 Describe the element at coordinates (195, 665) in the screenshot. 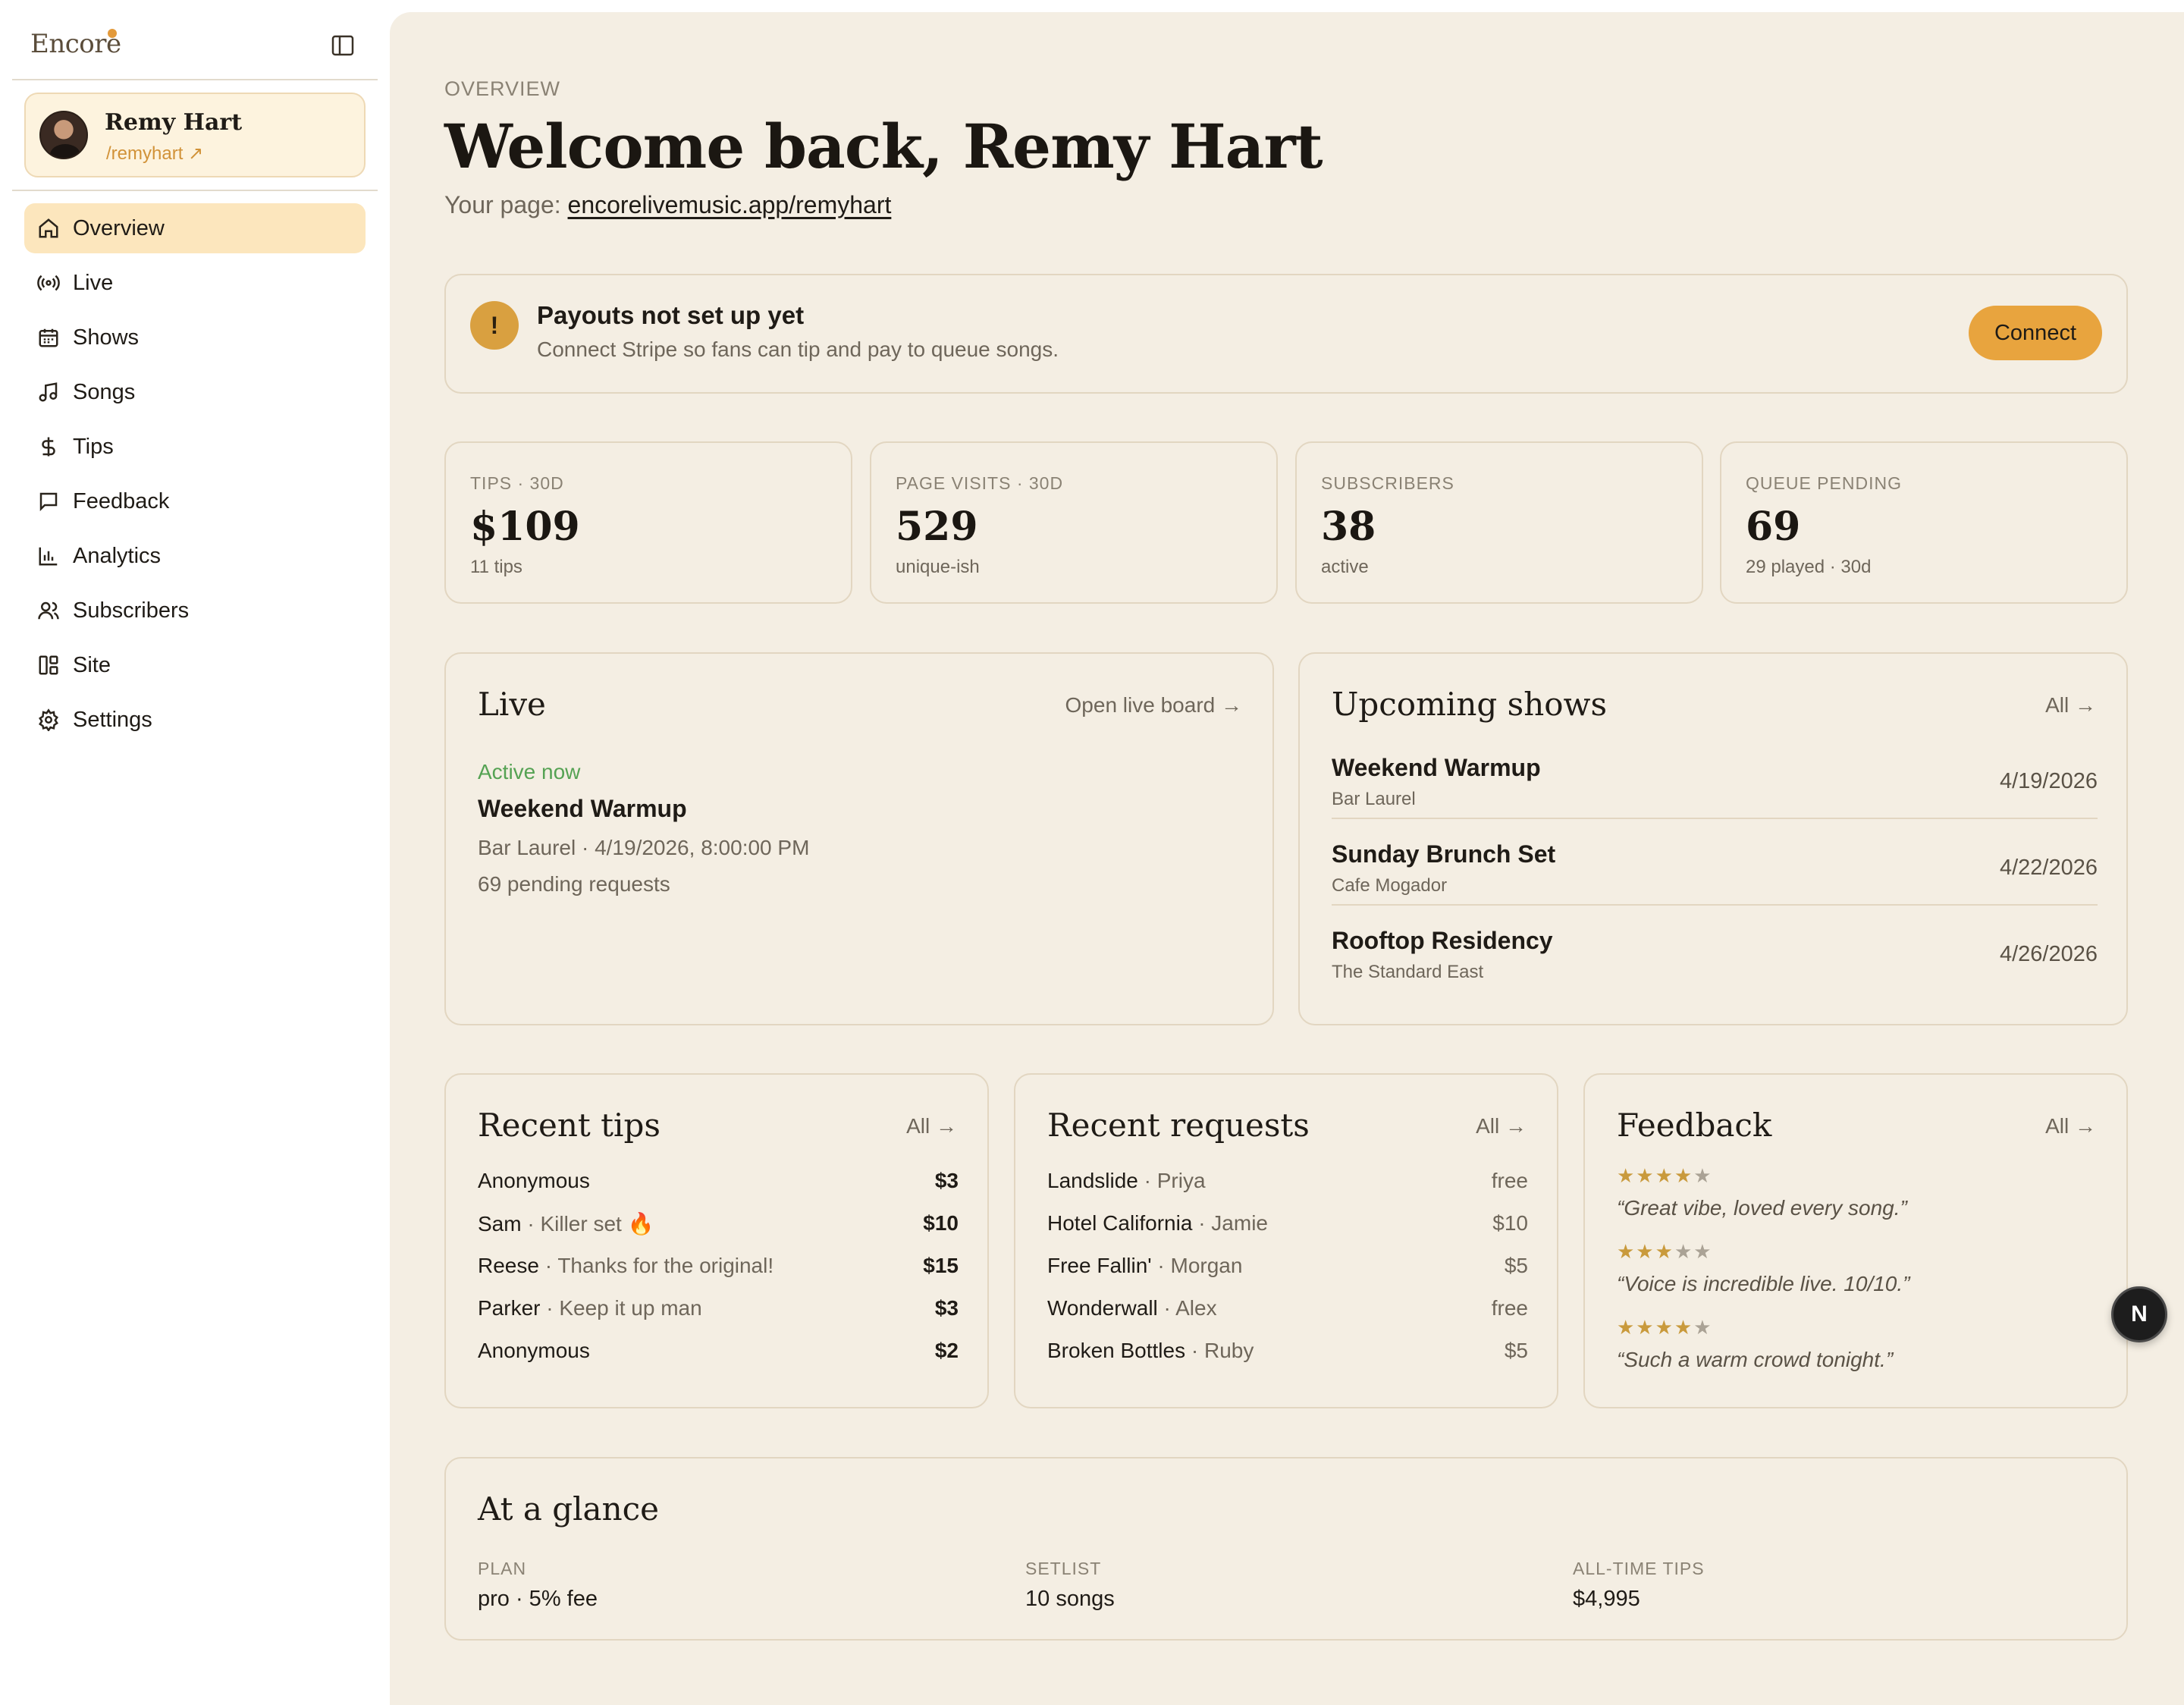

I see `sidebar-item-site: Site` at that location.